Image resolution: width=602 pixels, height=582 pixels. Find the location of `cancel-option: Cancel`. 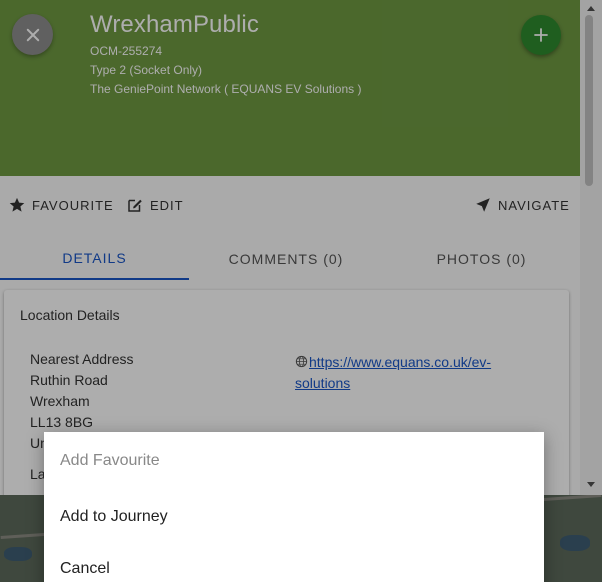

cancel-option: Cancel is located at coordinates (85, 569).